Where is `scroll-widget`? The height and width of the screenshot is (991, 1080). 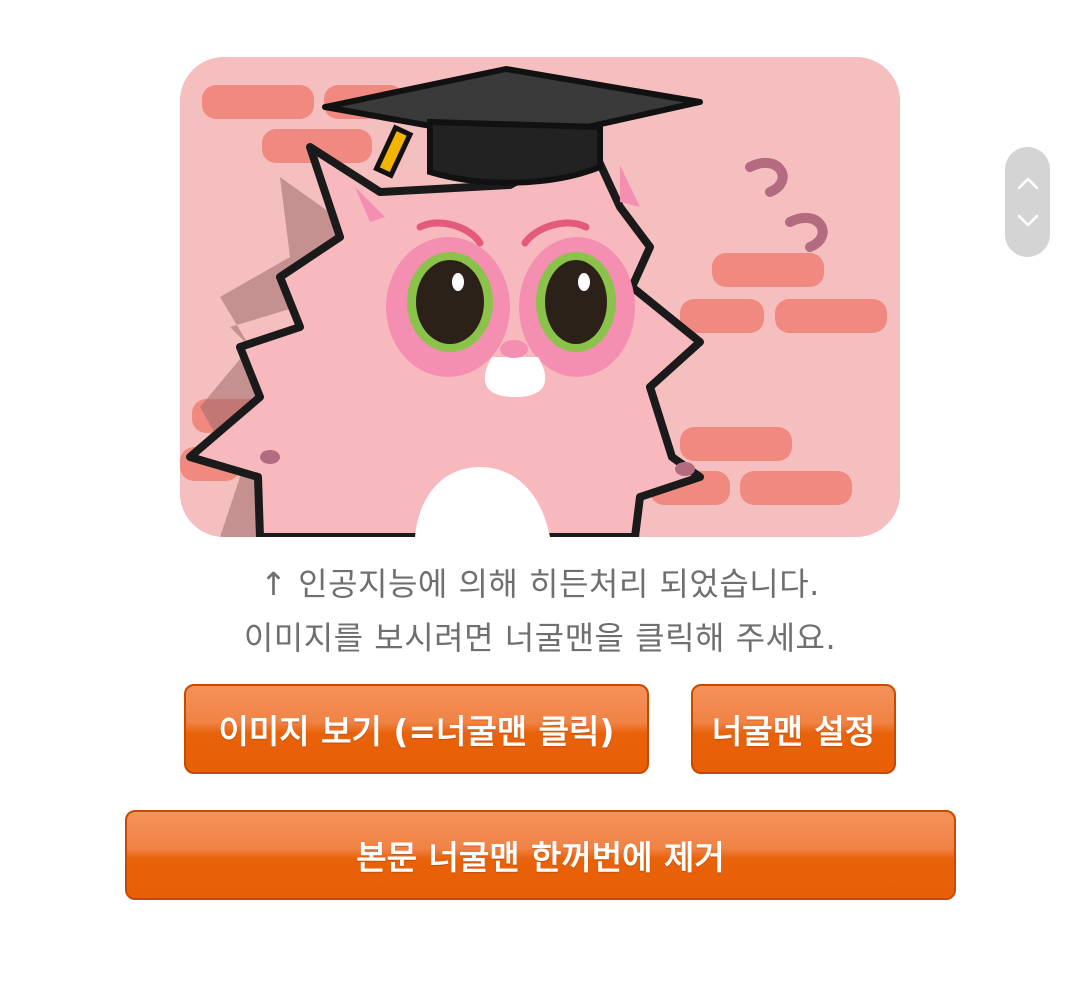
scroll-widget is located at coordinates (1027, 202).